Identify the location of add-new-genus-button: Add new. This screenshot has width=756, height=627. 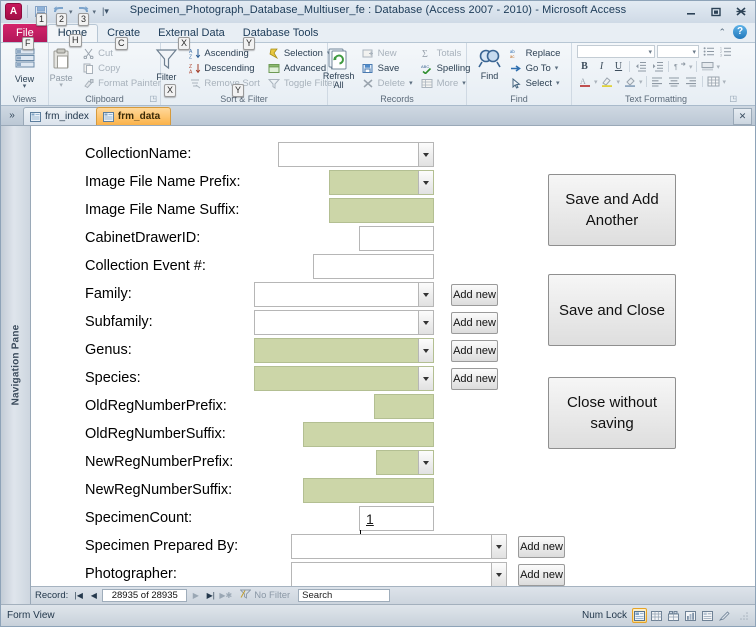
(474, 351).